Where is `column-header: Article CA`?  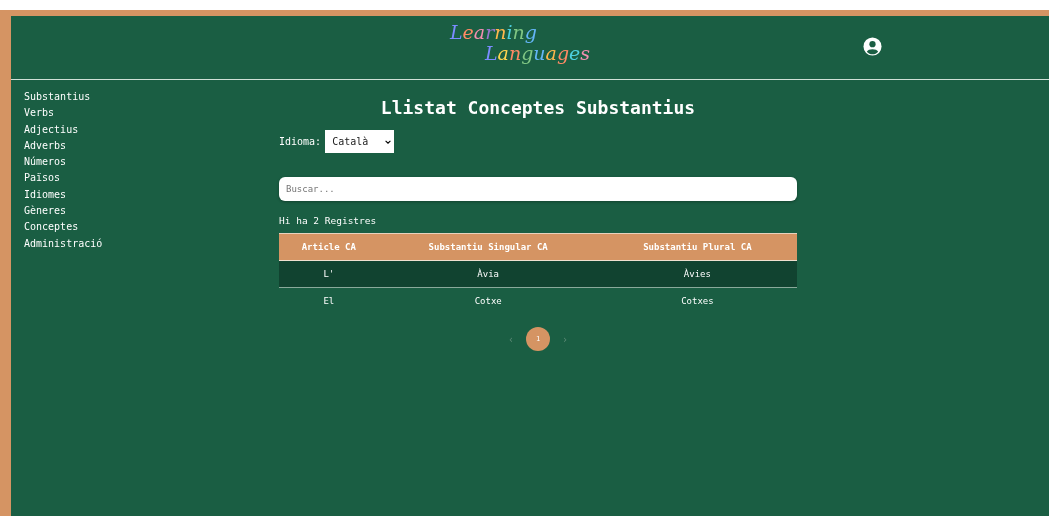
column-header: Article CA is located at coordinates (329, 247).